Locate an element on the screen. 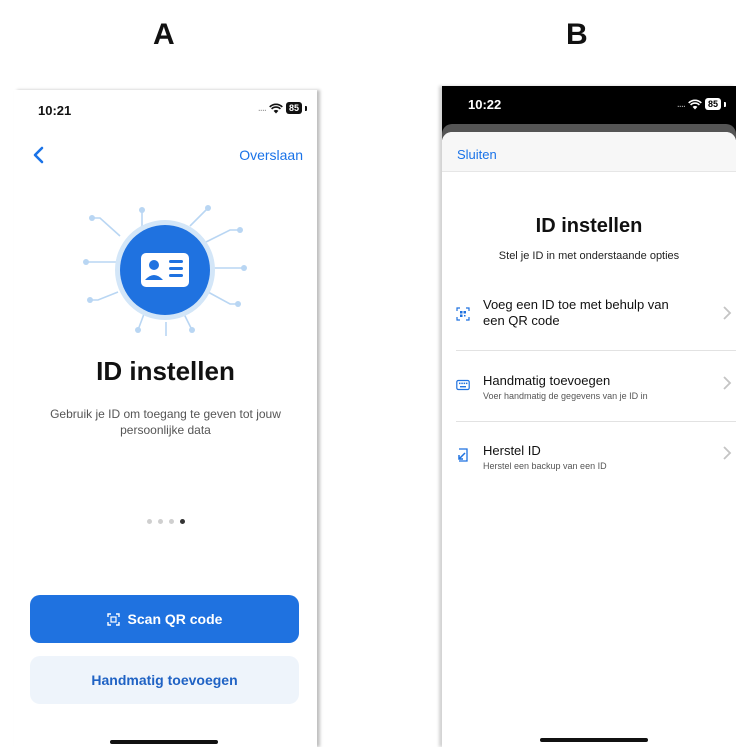  option-restore-id-description: Herstel een backup van een ID is located at coordinates (545, 466).